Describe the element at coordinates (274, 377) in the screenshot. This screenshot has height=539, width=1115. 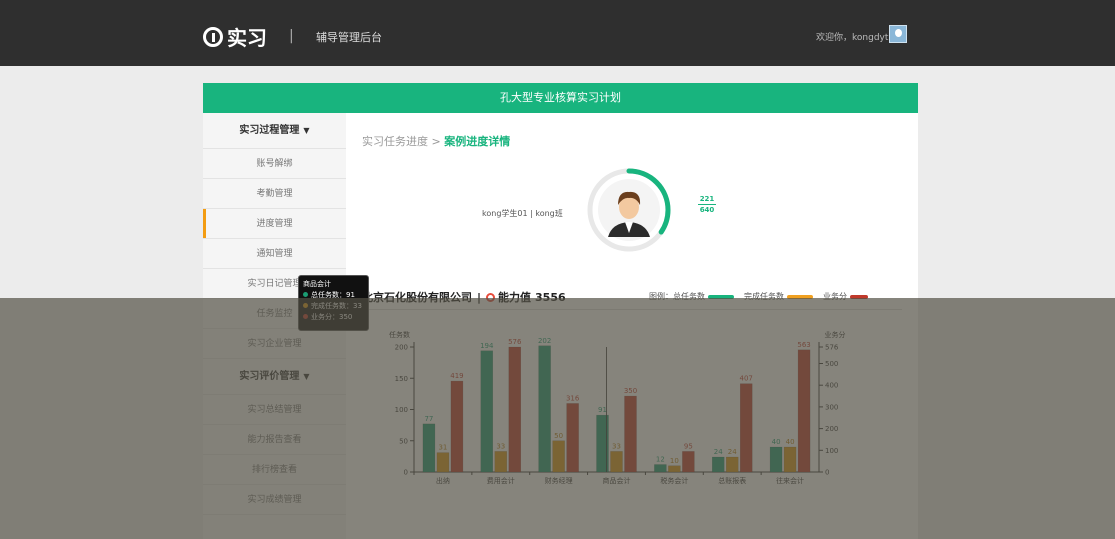
I see `sidebar-item-8: 实习评价管理 ▼` at that location.